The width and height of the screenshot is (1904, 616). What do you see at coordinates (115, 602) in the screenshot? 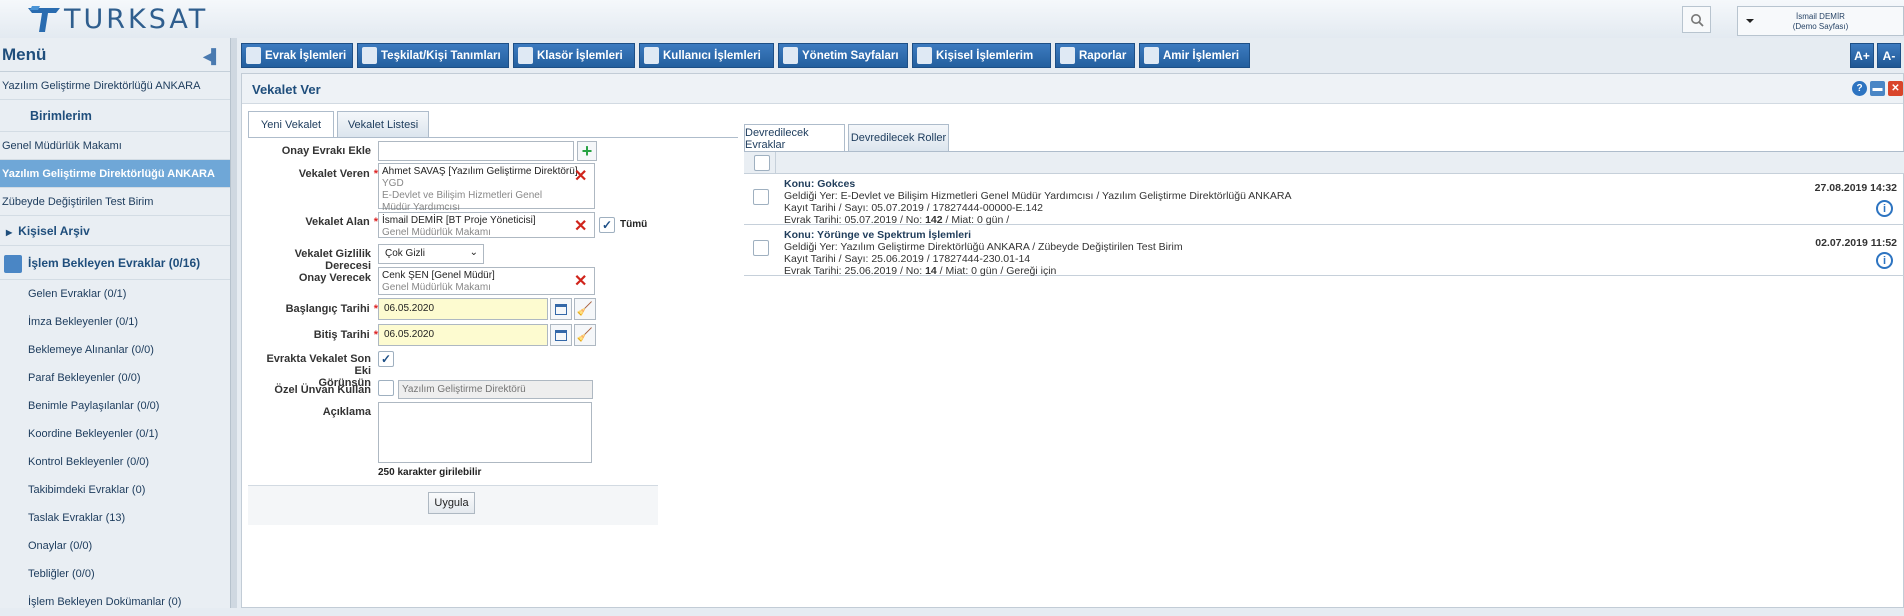
I see `sidebar-item-dokumanlar: İşlem Bekleyen Dokümanlar (0)` at bounding box center [115, 602].